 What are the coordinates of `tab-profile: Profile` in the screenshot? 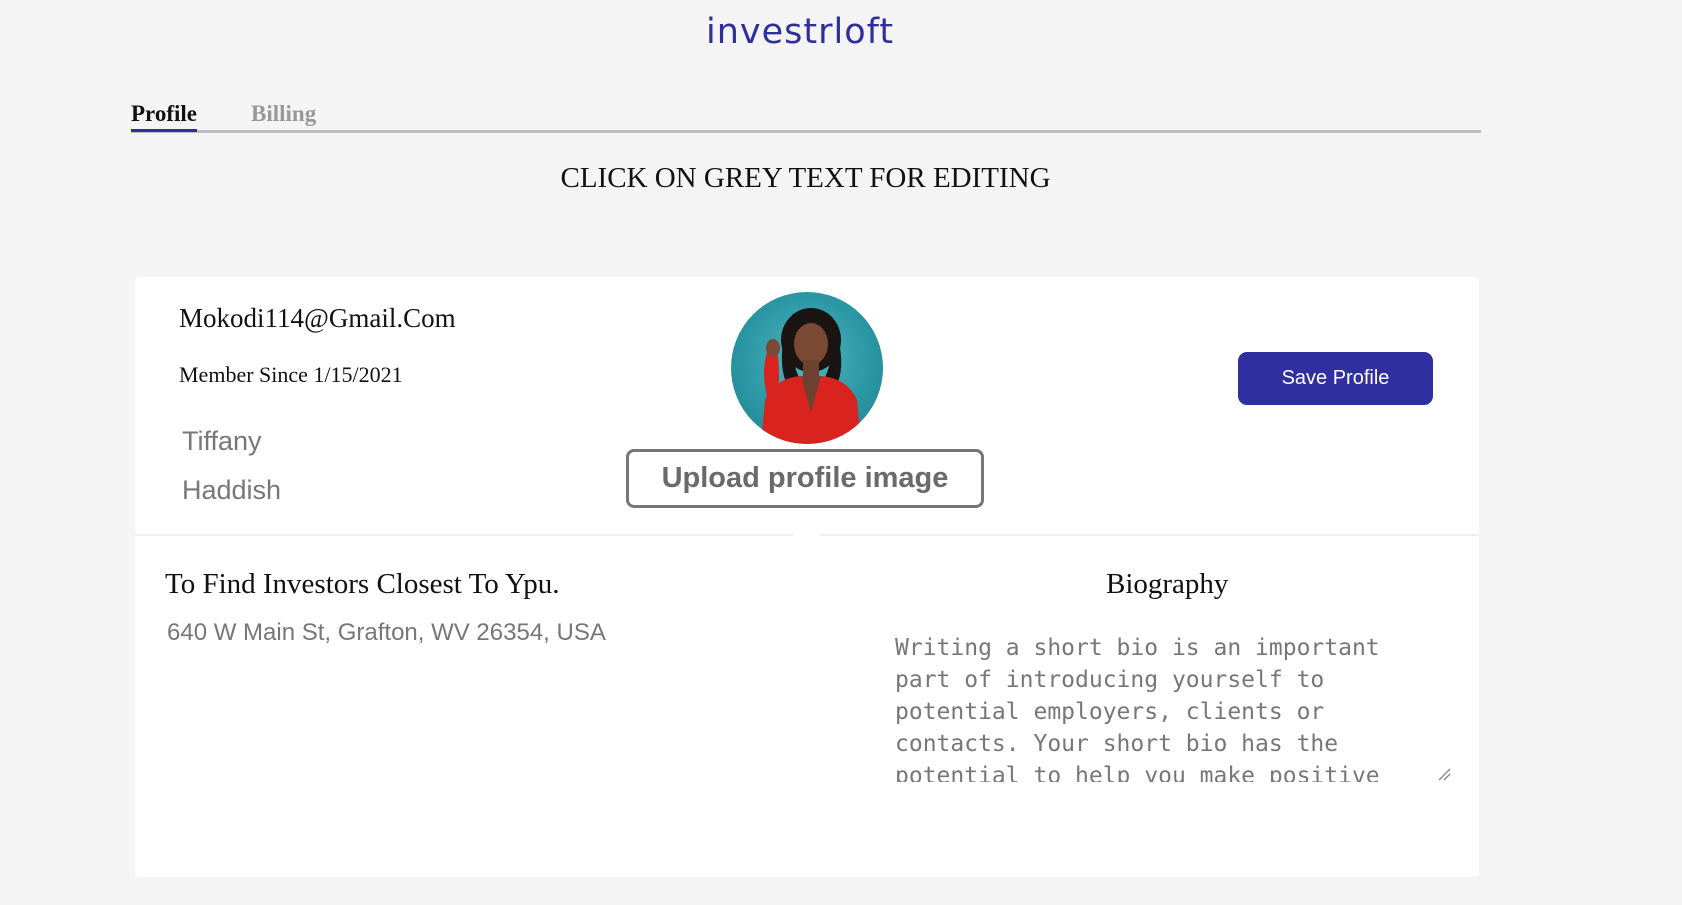 It's located at (164, 116).